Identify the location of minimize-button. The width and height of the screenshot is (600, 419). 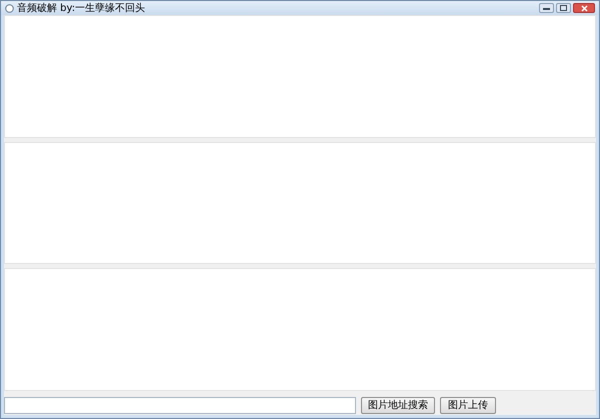
(546, 8).